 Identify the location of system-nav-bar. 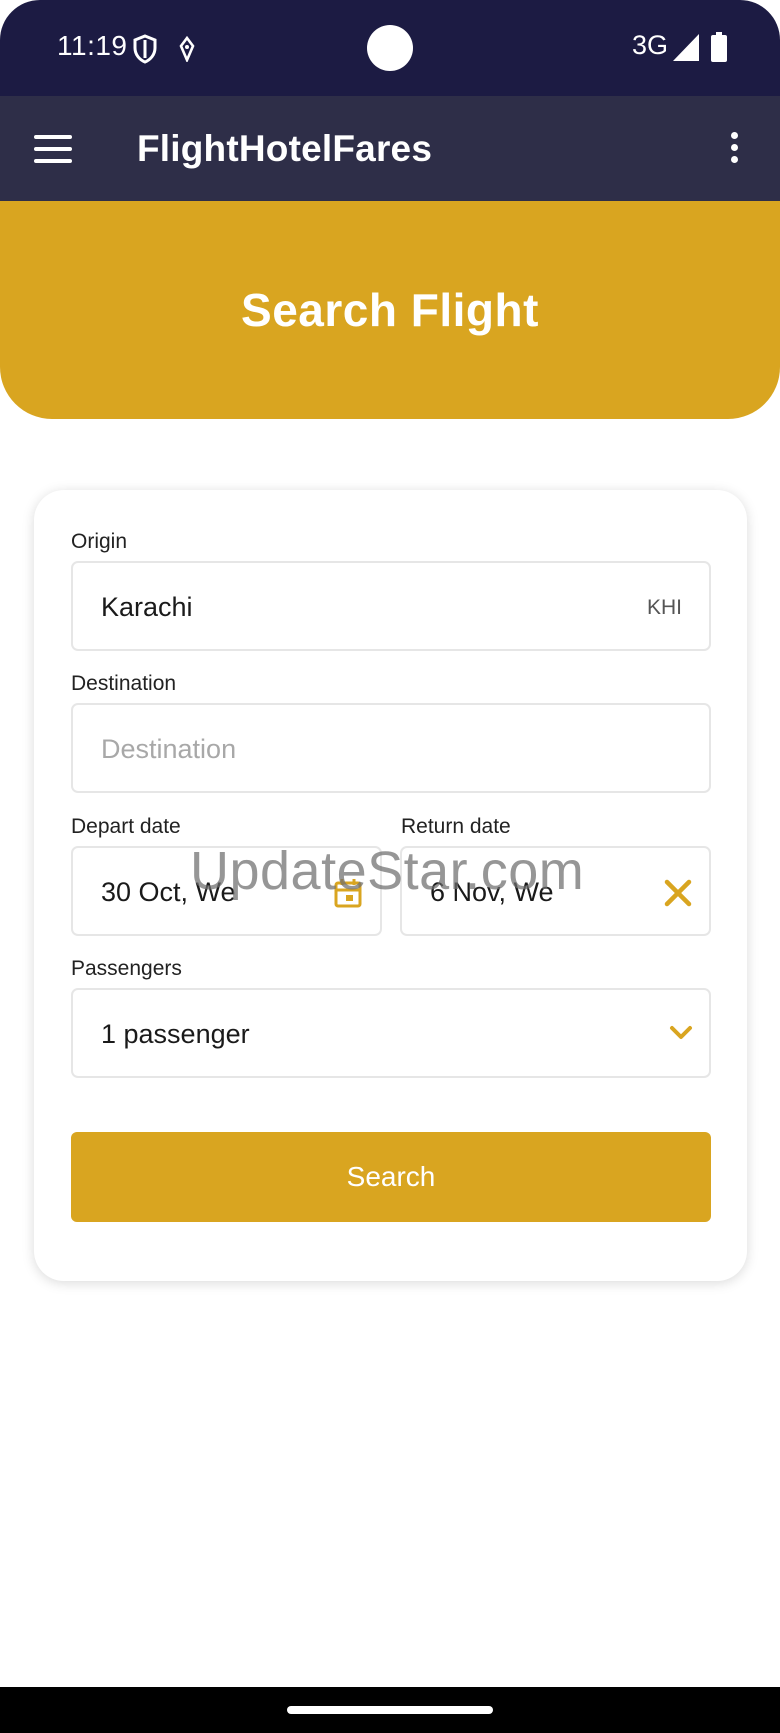
(390, 1710).